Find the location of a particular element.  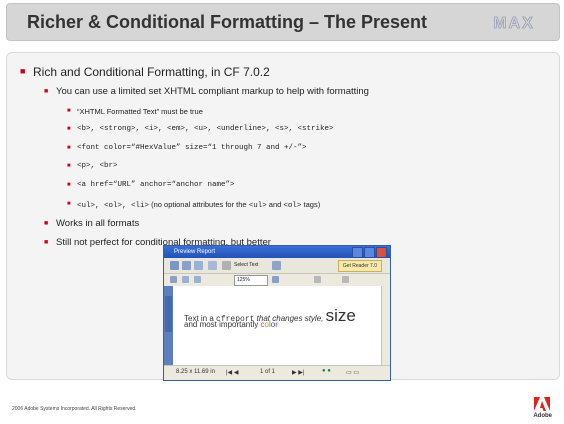

preview-text-size: size is located at coordinates (340, 315).